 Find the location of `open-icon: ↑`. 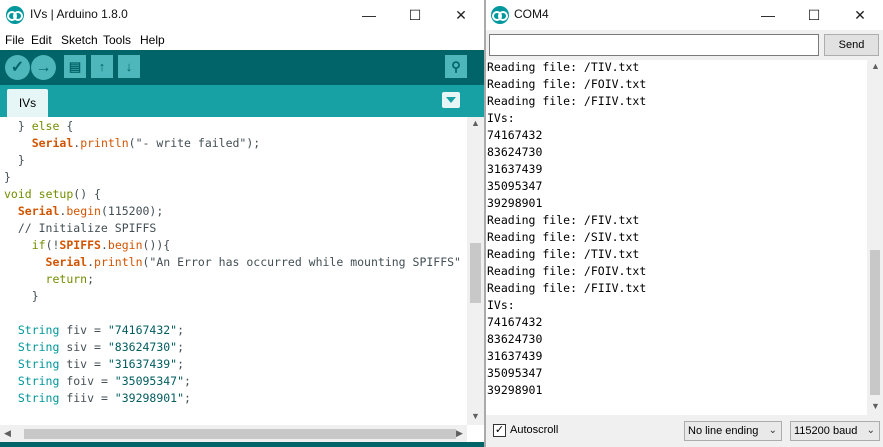

open-icon: ↑ is located at coordinates (102, 66).